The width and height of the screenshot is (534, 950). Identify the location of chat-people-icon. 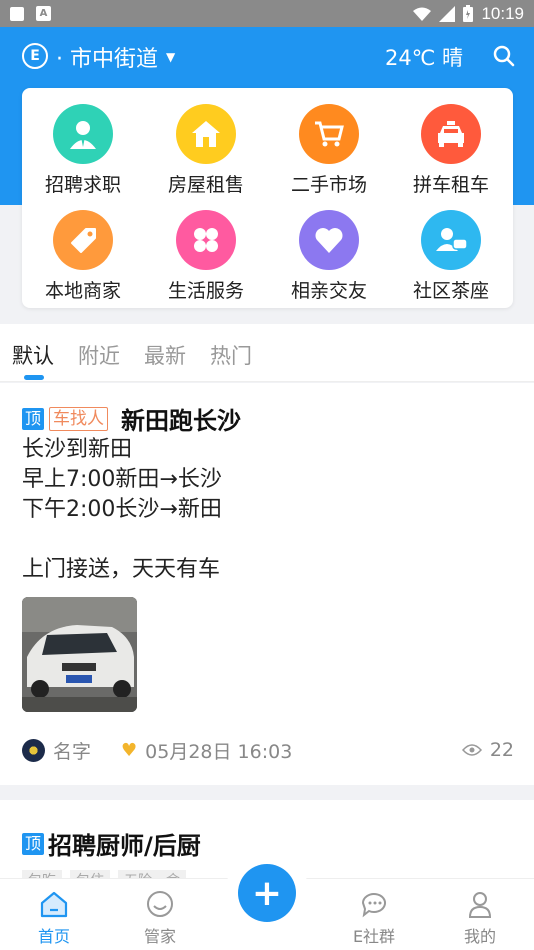
(451, 240).